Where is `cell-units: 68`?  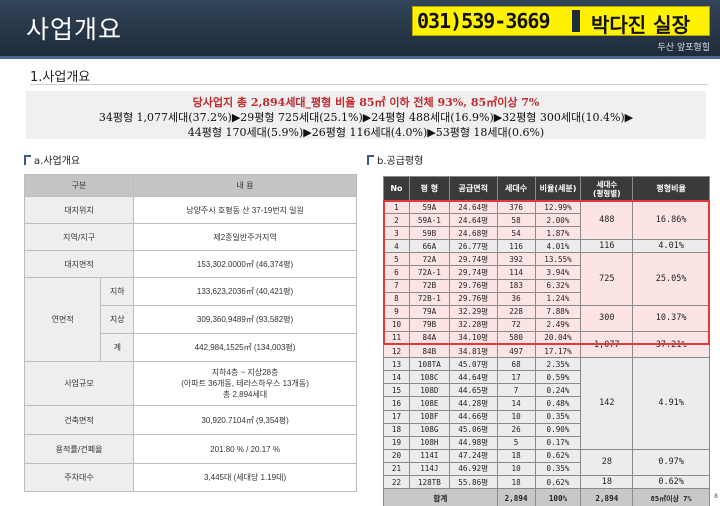
cell-units: 68 is located at coordinates (516, 364).